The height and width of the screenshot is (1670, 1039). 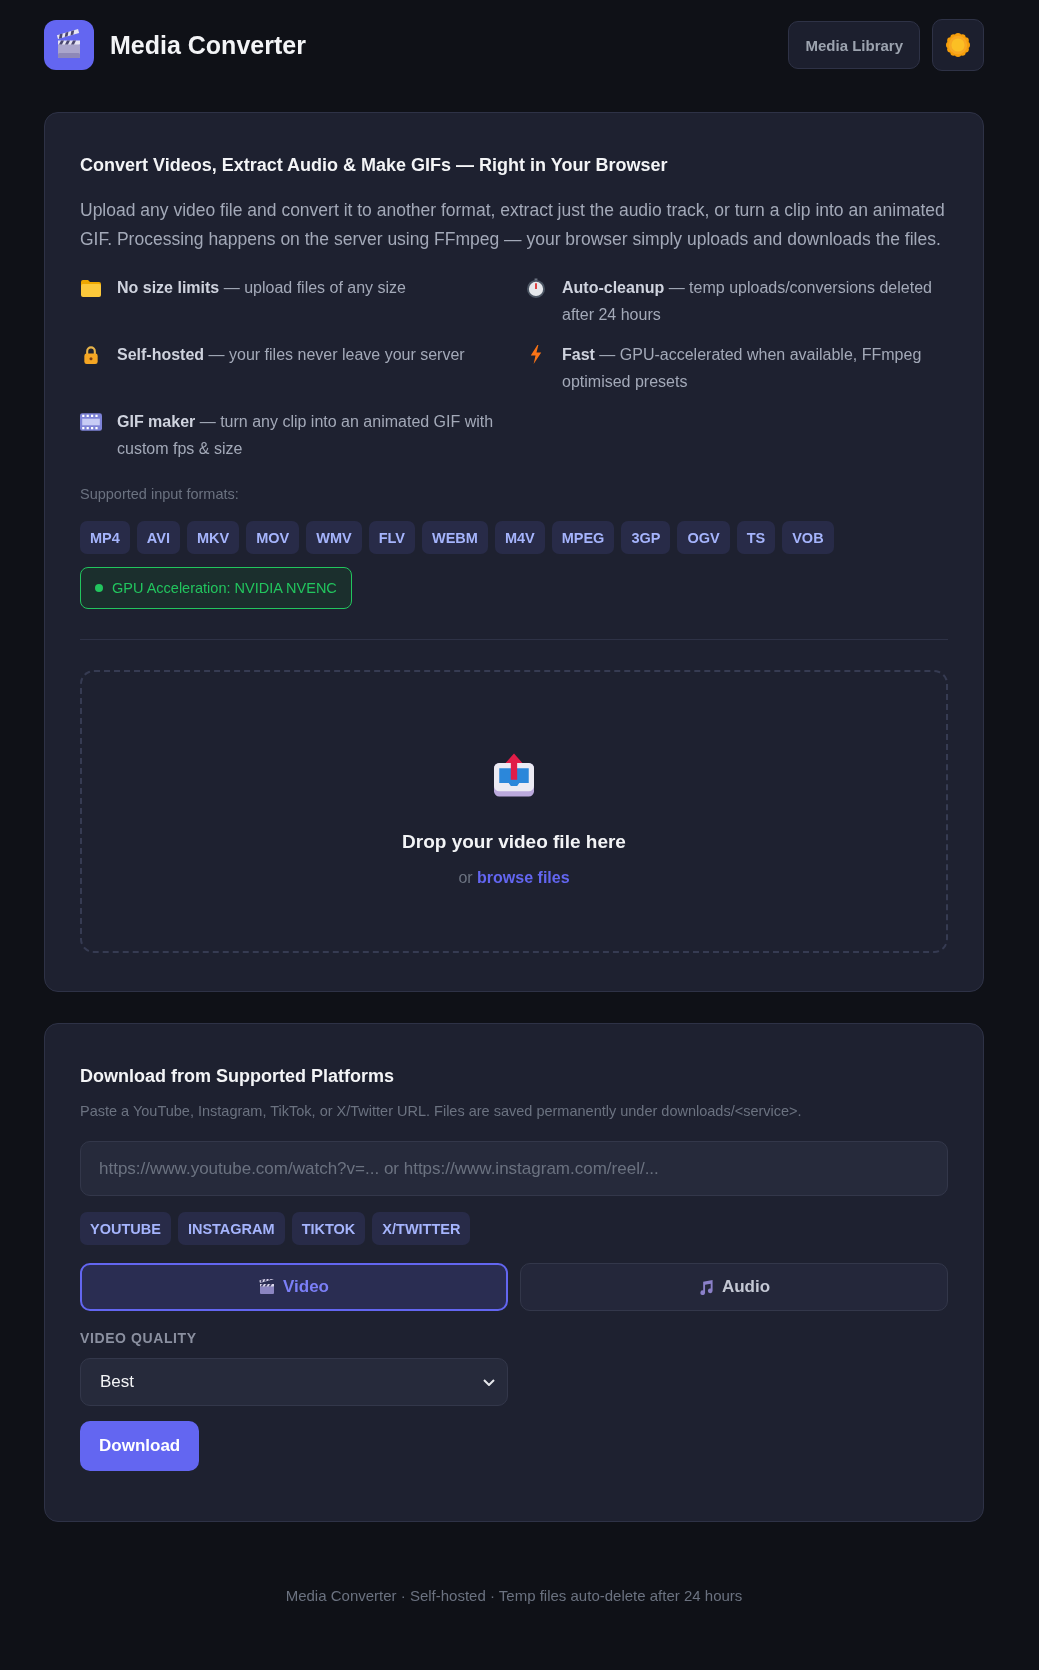 What do you see at coordinates (294, 1287) in the screenshot?
I see `mode-toggle-button: Video` at bounding box center [294, 1287].